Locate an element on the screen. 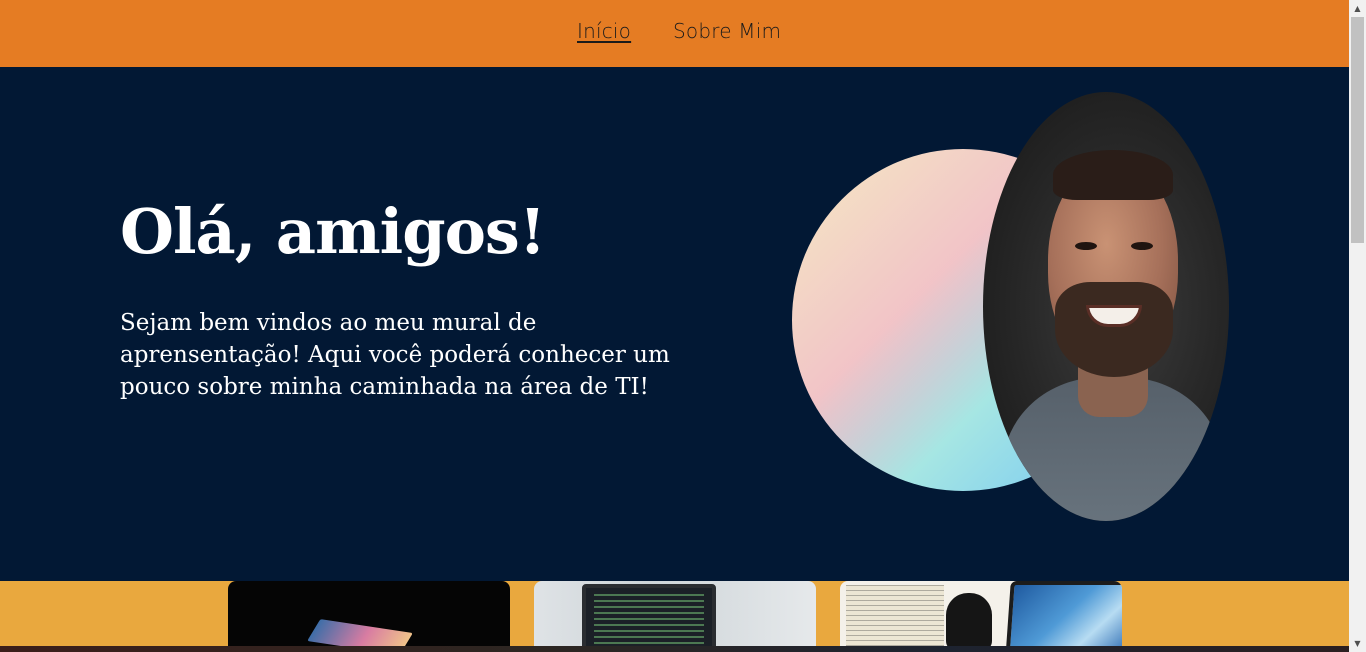 Image resolution: width=1366 pixels, height=652 pixels. top-navigation-bar: Início Sobre Mim is located at coordinates (674, 33).